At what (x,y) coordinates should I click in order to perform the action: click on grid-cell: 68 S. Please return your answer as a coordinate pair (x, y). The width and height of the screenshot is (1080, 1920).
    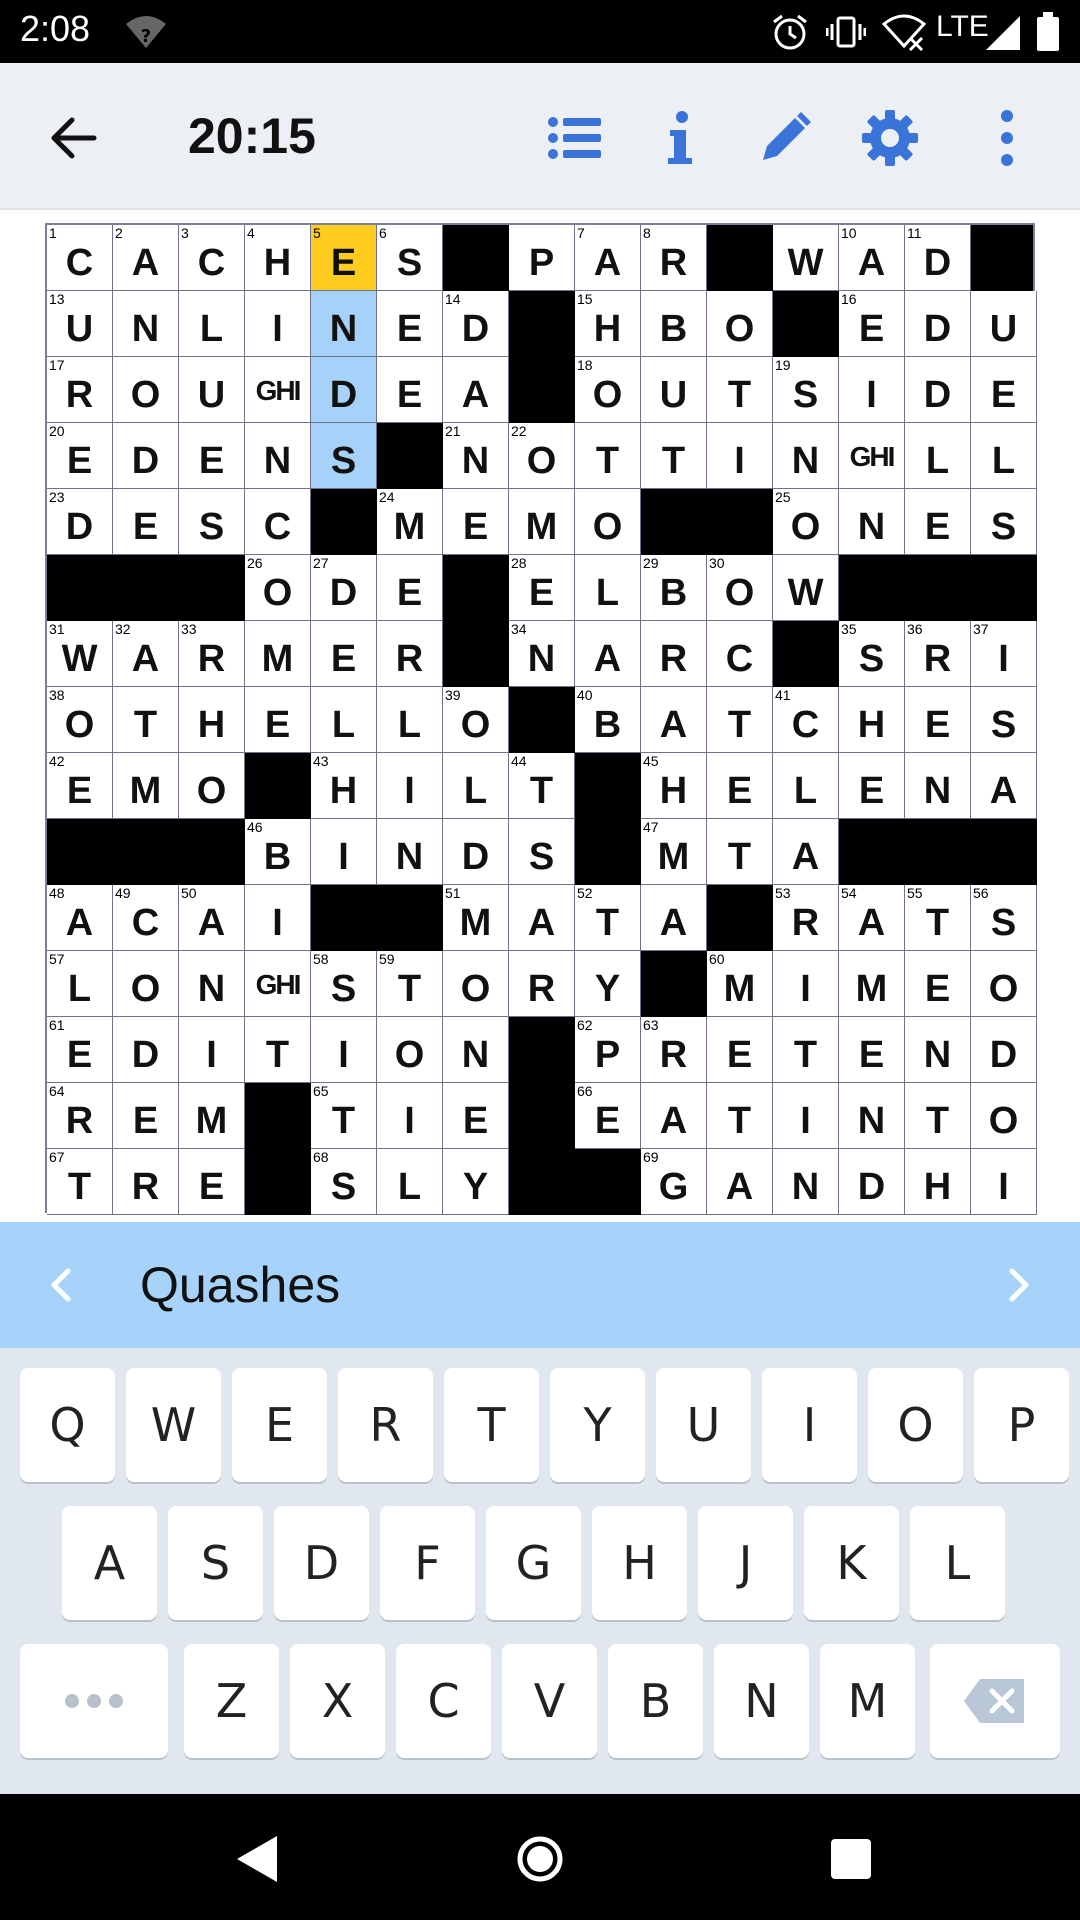
    Looking at the image, I should click on (344, 1182).